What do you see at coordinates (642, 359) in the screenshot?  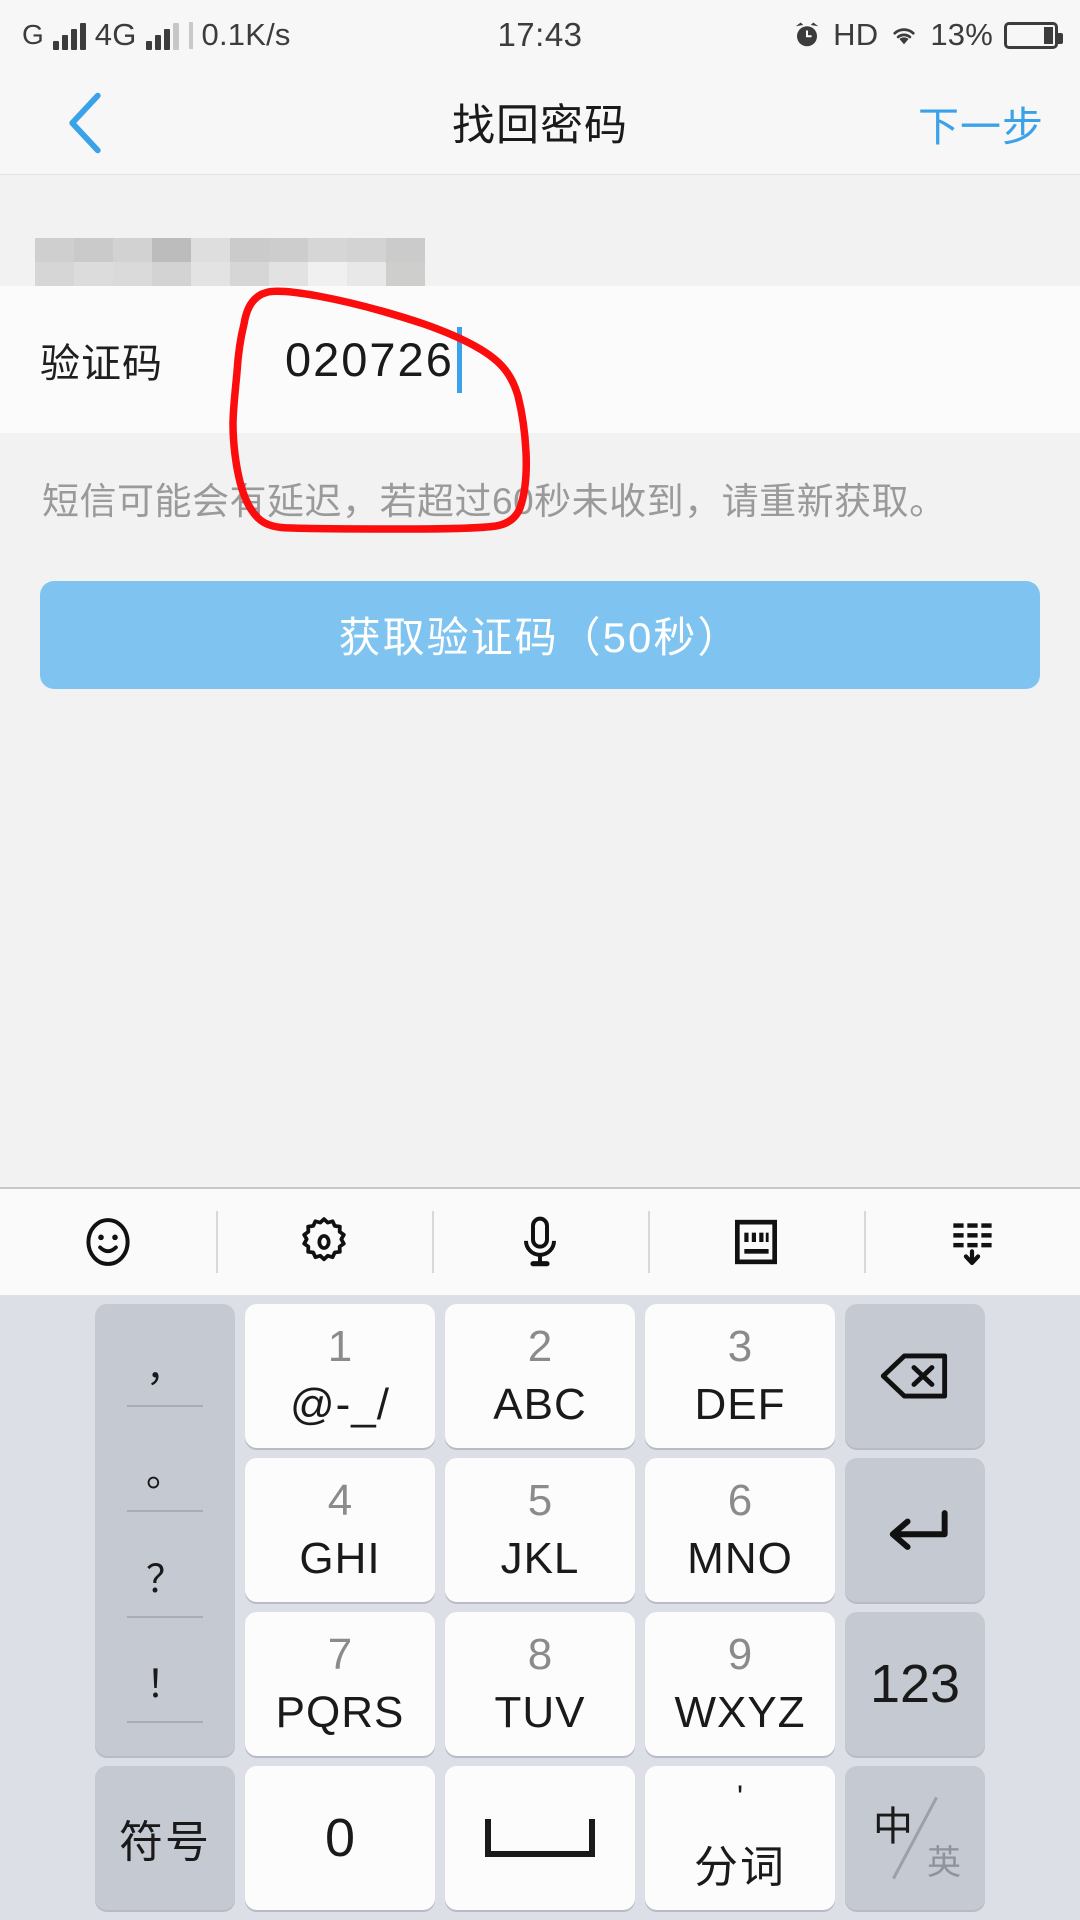 I see `verification-code-input: 020726` at bounding box center [642, 359].